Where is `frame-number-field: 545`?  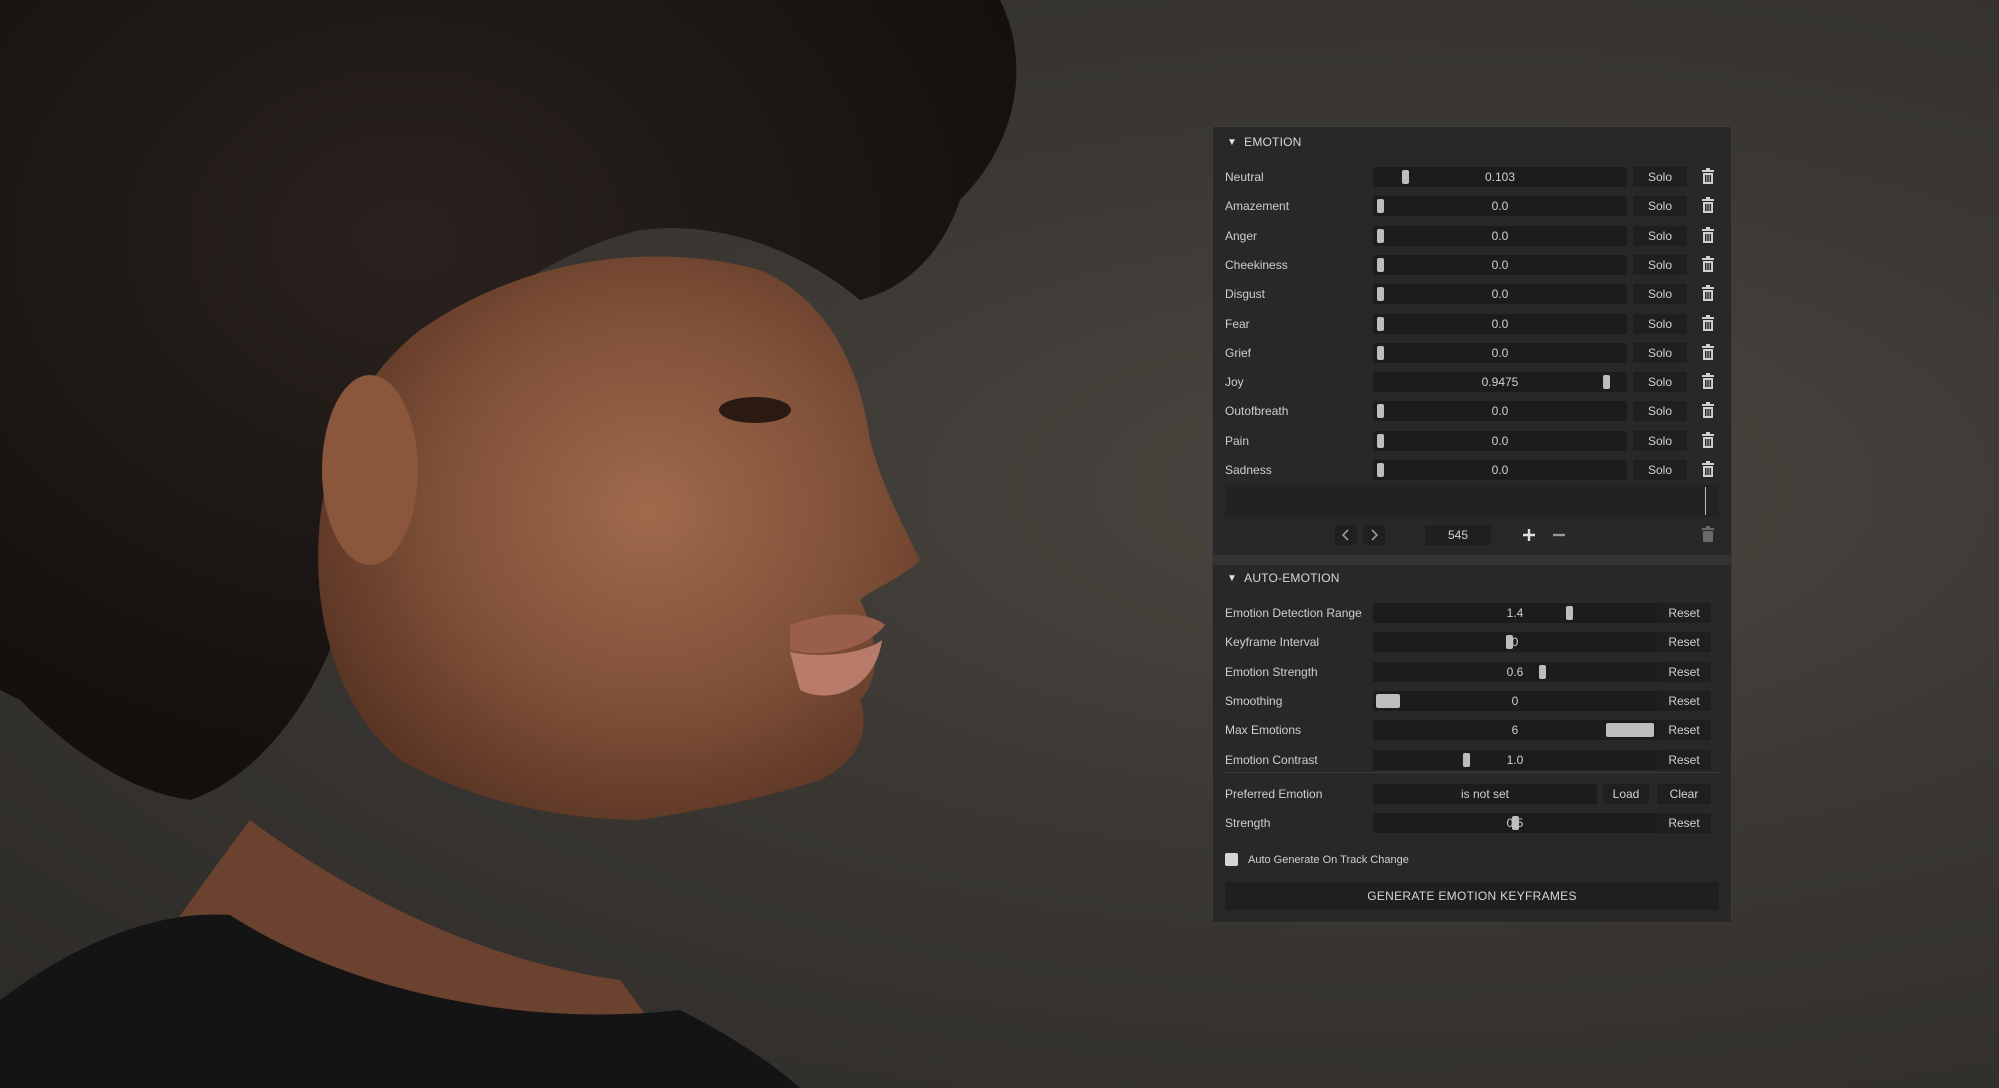 frame-number-field: 545 is located at coordinates (1458, 535).